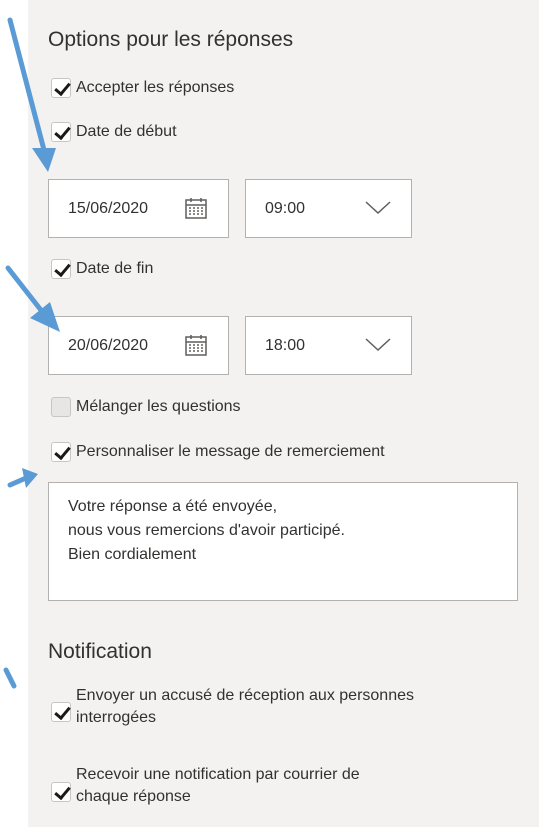 This screenshot has width=539, height=827. What do you see at coordinates (10, 678) in the screenshot?
I see `annotation-arrow-notification` at bounding box center [10, 678].